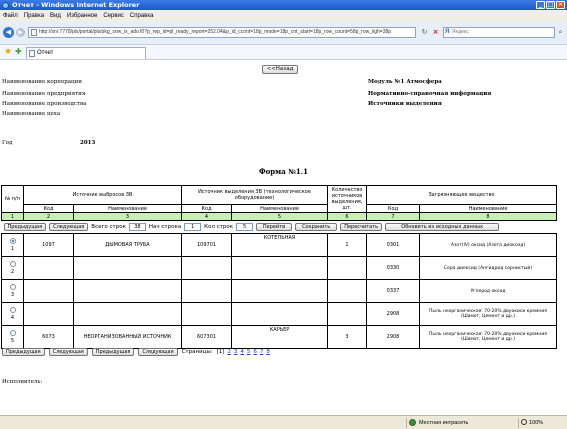  I want to click on row-number: 2, so click(12, 272).